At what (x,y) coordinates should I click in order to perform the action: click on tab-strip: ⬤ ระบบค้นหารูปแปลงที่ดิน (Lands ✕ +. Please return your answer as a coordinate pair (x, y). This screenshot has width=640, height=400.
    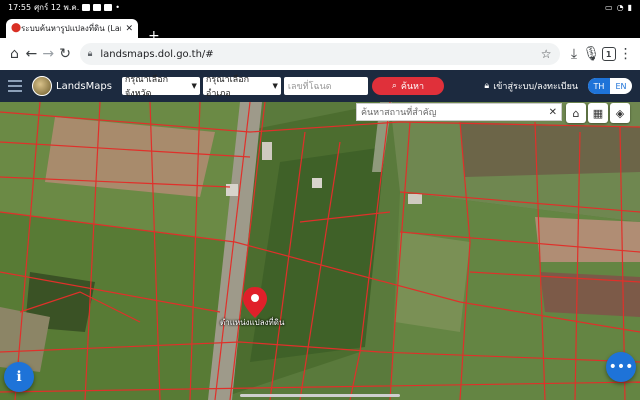
    Looking at the image, I should click on (320, 28).